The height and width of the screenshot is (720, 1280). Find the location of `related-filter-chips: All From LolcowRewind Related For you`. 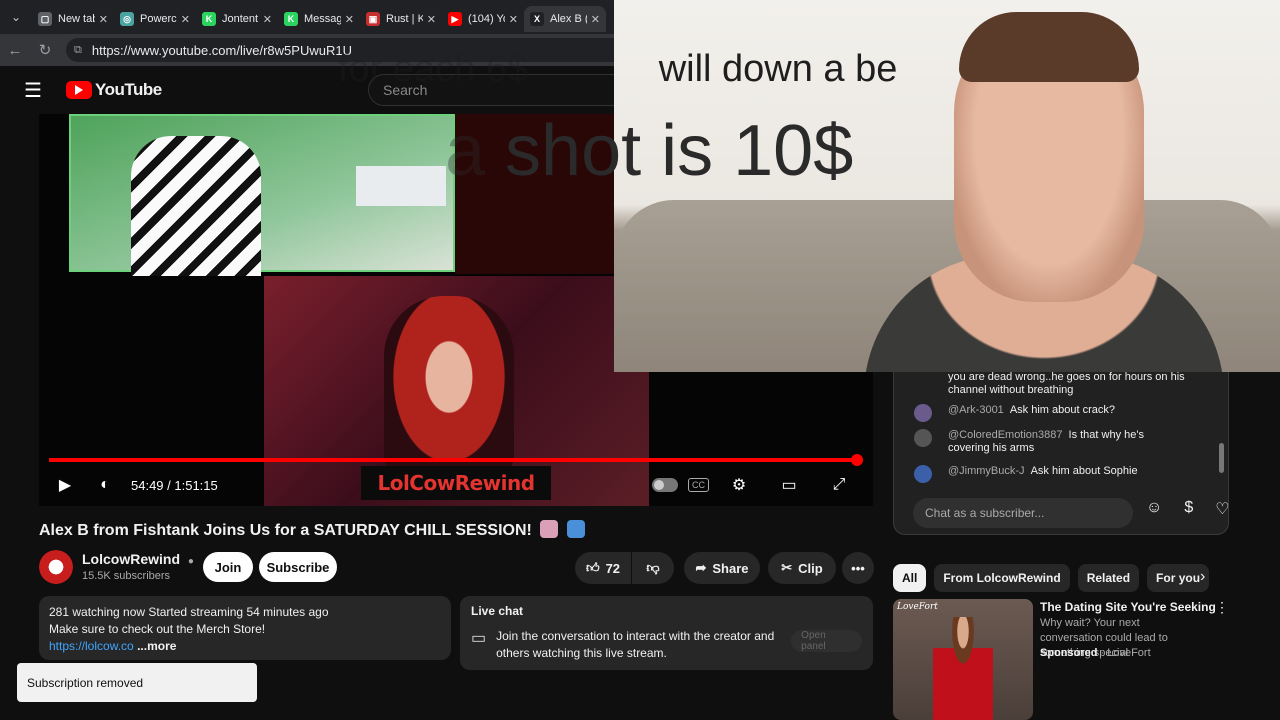

related-filter-chips: All From LolcowRewind Related For you is located at coordinates (1061, 578).